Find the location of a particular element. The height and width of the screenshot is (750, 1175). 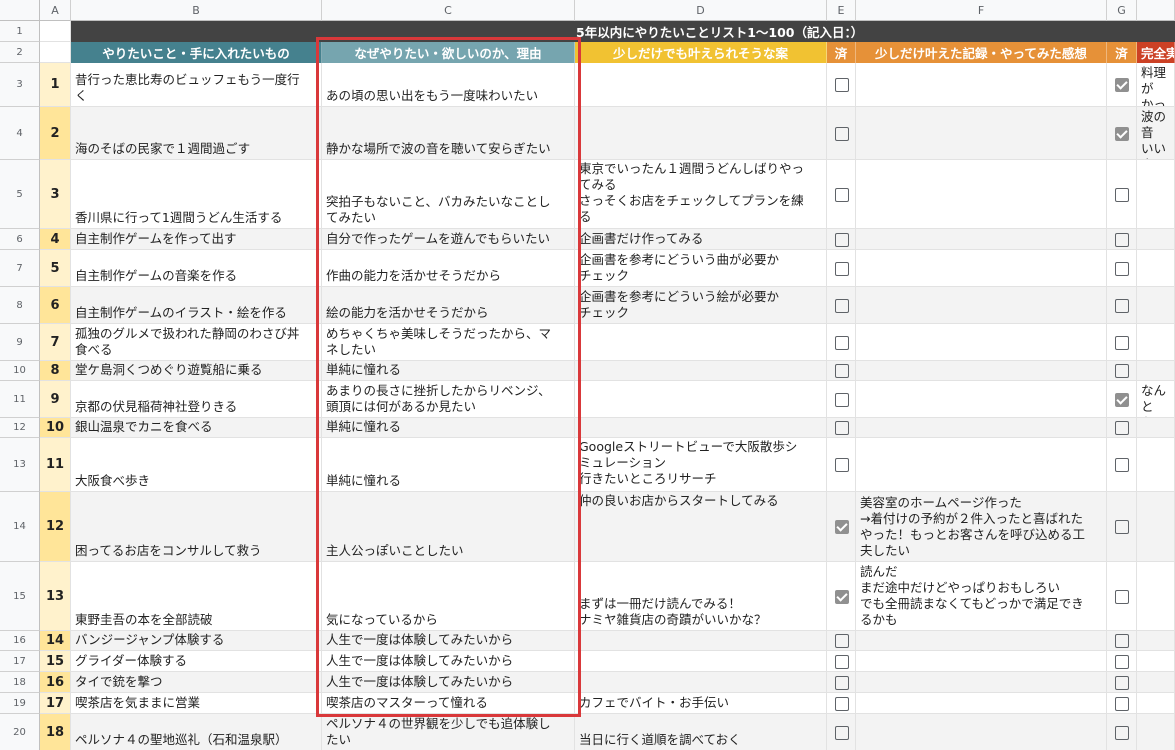

wish-cell: バンジージャンプ体験する is located at coordinates (196, 641).